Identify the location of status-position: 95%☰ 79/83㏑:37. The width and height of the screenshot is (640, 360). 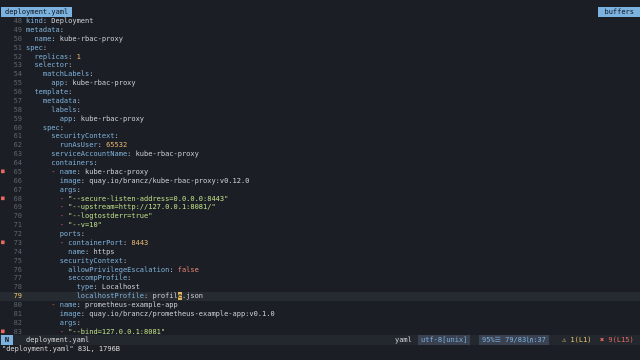
(514, 340).